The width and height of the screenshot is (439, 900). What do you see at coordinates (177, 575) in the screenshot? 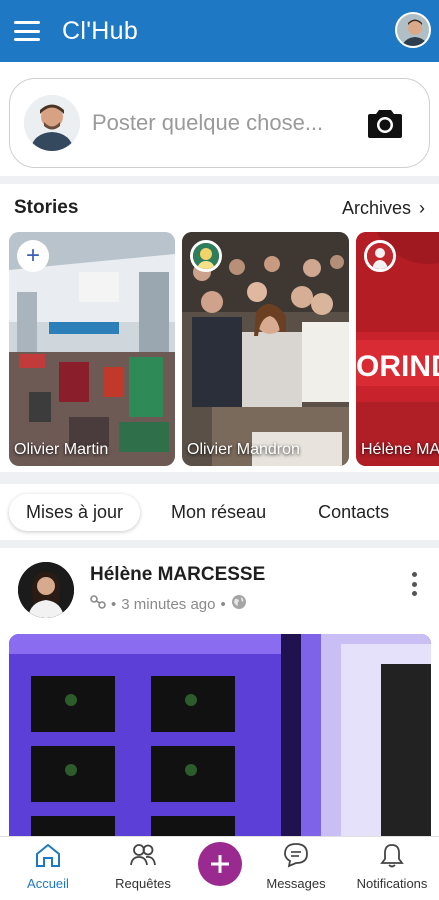
I see `post-author-name: Hélène MARCESSE` at bounding box center [177, 575].